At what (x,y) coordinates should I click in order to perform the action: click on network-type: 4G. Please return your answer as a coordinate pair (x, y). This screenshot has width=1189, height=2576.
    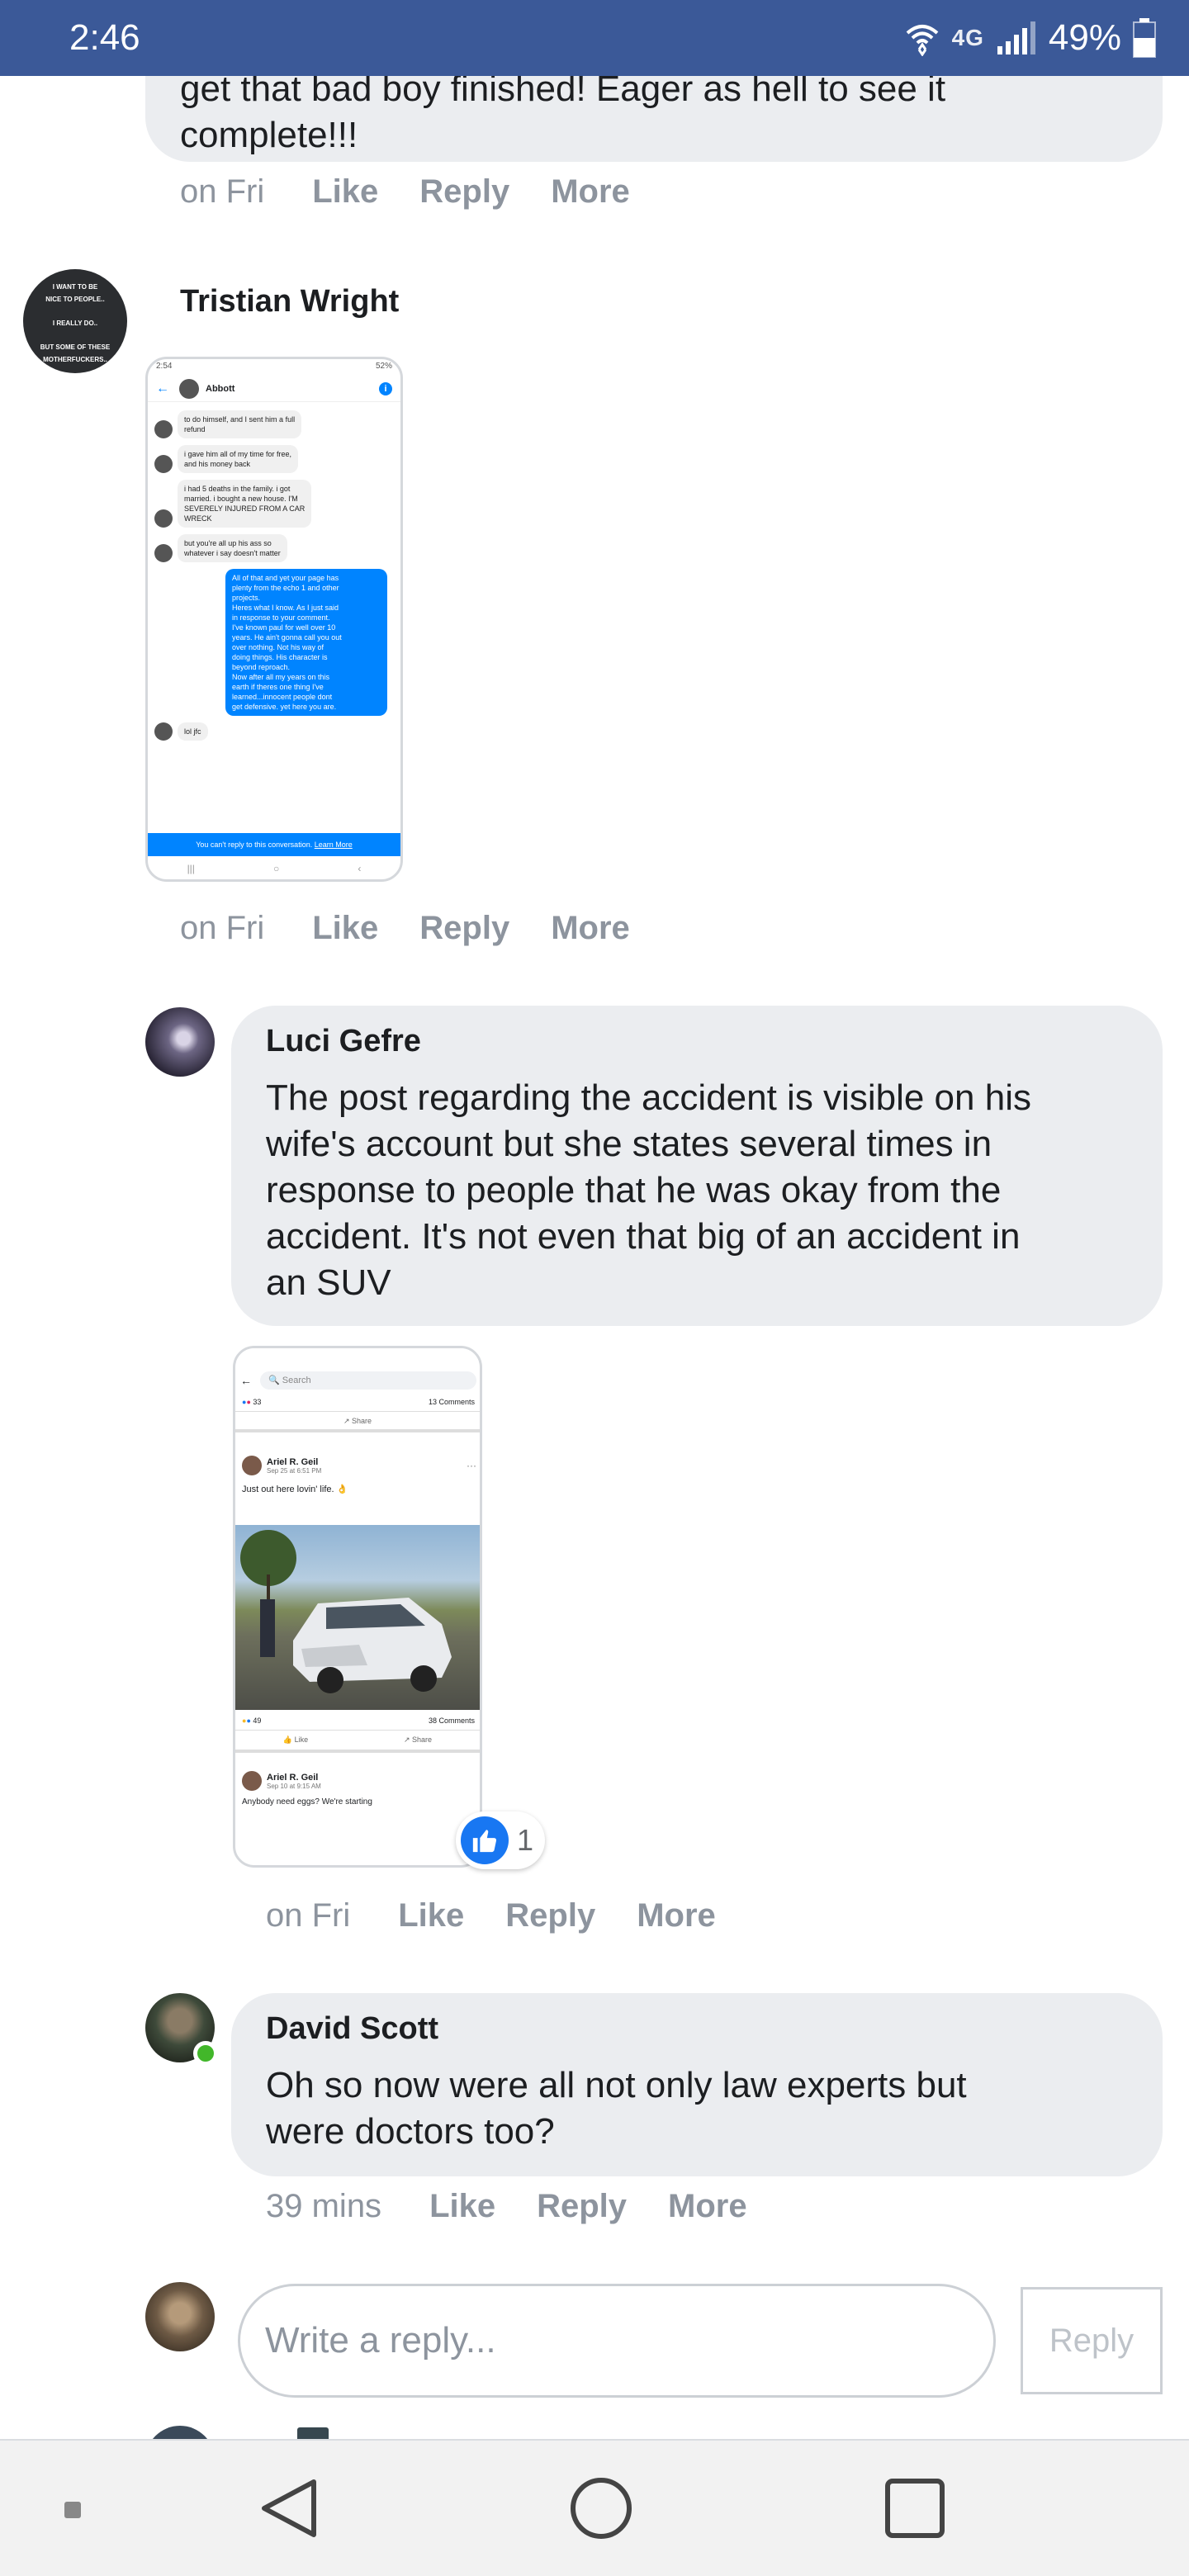
    Looking at the image, I should click on (967, 37).